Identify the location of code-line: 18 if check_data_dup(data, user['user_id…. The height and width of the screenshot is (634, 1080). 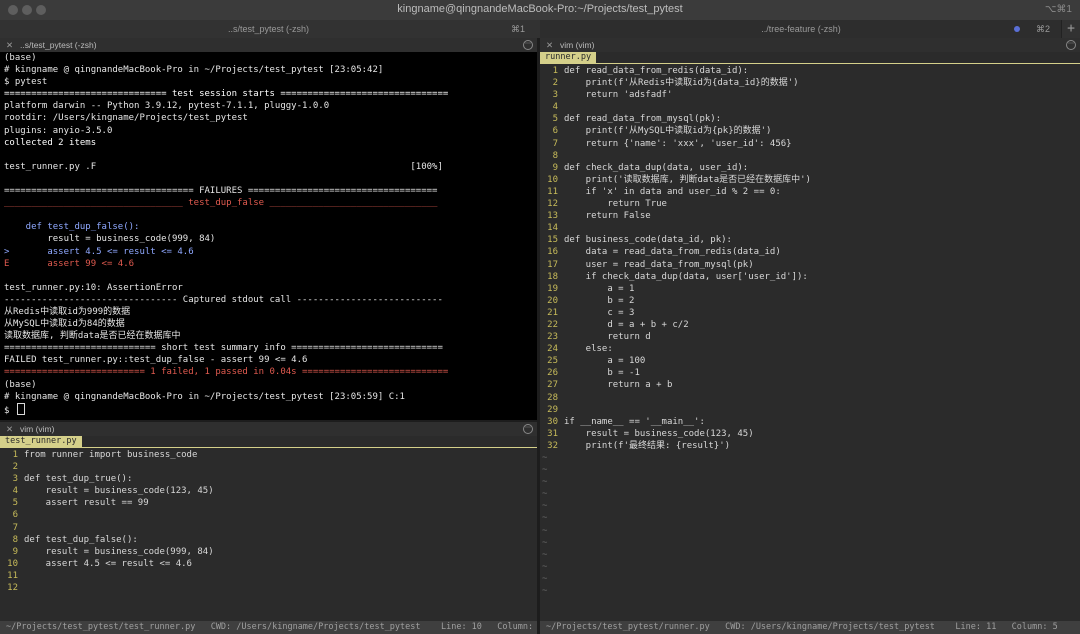
(810, 277).